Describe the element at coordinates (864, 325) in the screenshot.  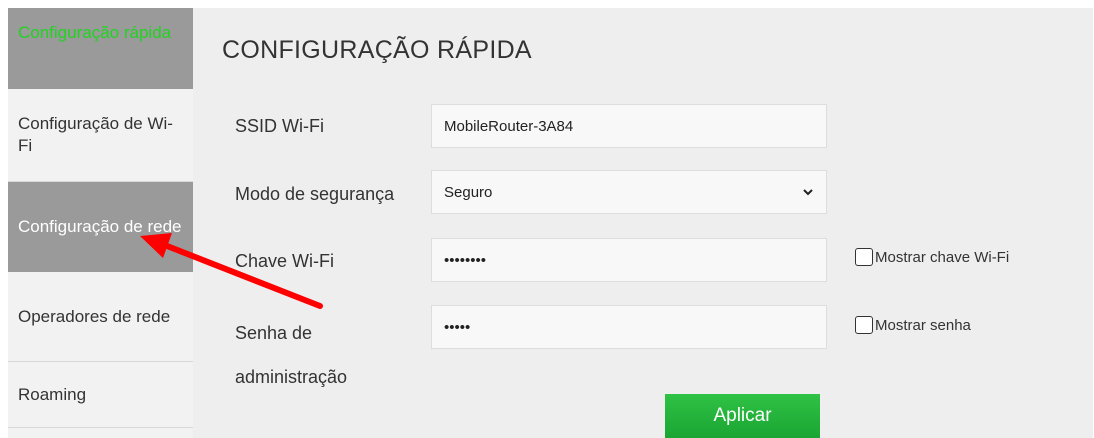
I see `show-password-checkbox` at that location.